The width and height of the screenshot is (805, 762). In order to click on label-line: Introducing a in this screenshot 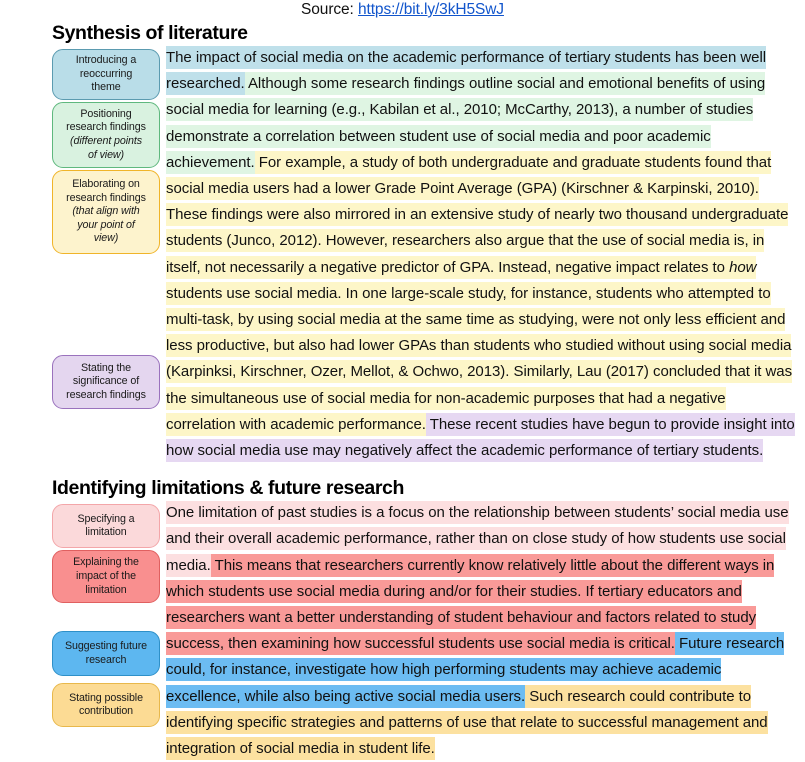, I will do `click(106, 60)`.